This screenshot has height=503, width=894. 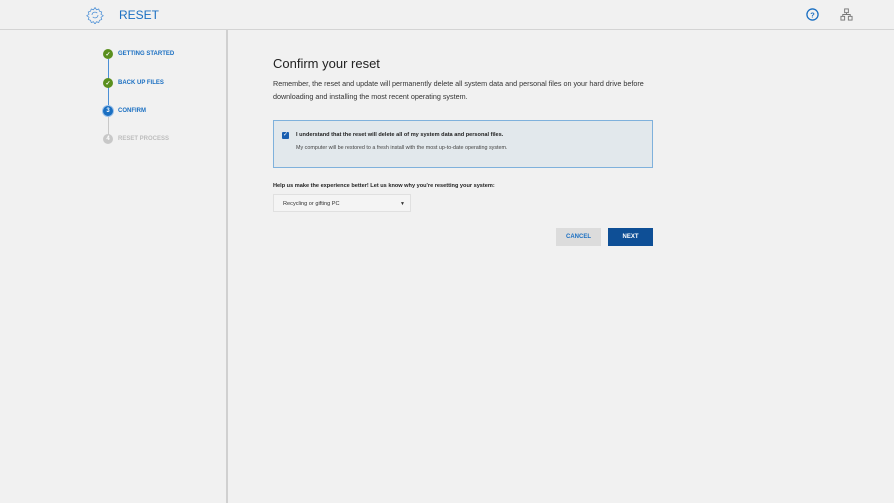 I want to click on caret-down-icon: ▼, so click(x=402, y=204).